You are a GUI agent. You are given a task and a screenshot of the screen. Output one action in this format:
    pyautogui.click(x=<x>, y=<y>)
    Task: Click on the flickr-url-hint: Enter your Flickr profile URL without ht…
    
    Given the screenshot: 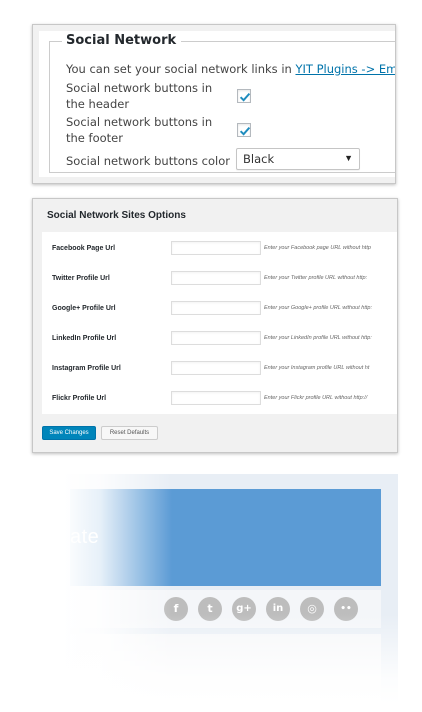 What is the action you would take?
    pyautogui.click(x=316, y=398)
    